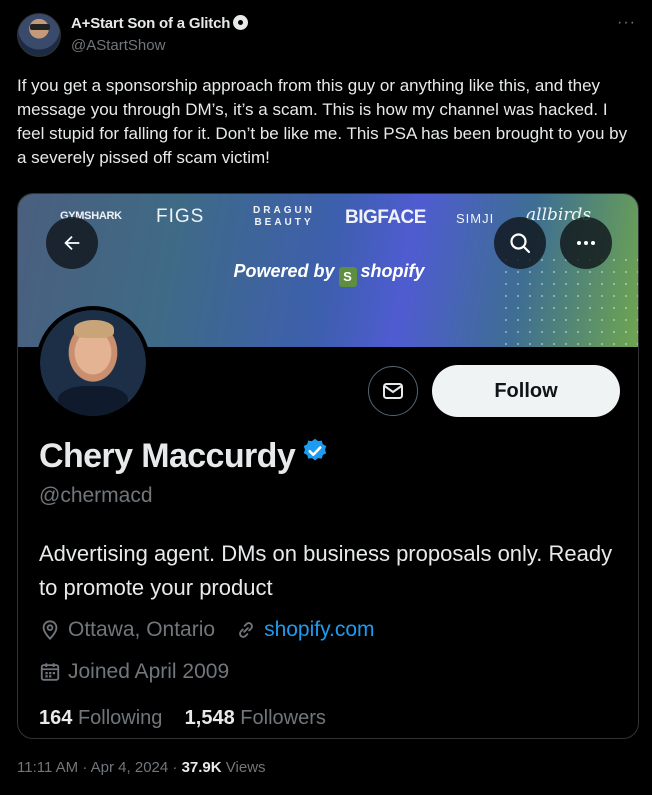 The width and height of the screenshot is (652, 795). I want to click on following-label: Following, so click(120, 718).